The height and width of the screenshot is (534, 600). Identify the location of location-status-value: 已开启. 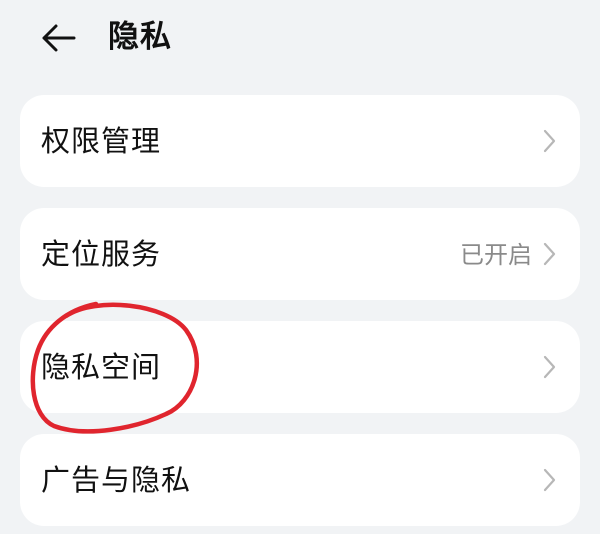
(496, 255).